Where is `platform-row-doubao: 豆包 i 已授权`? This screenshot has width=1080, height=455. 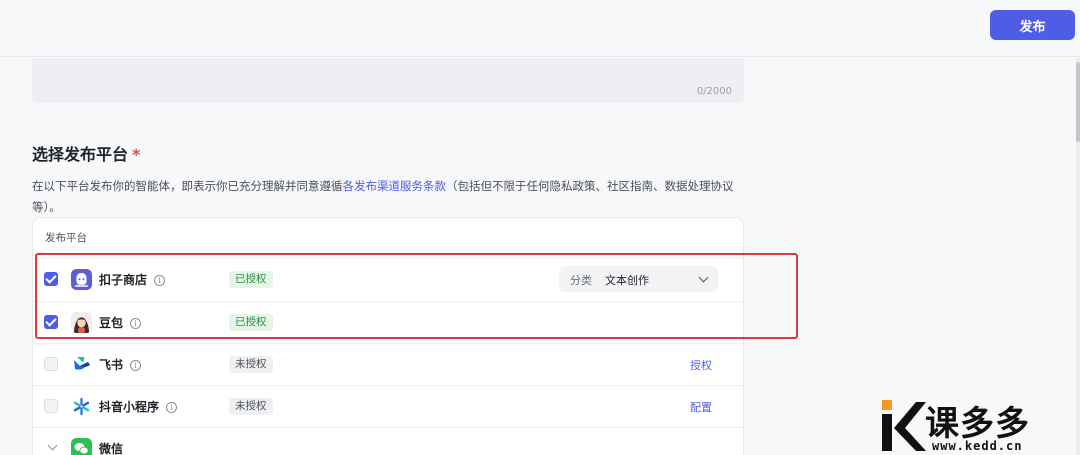 platform-row-doubao: 豆包 i 已授权 is located at coordinates (388, 322).